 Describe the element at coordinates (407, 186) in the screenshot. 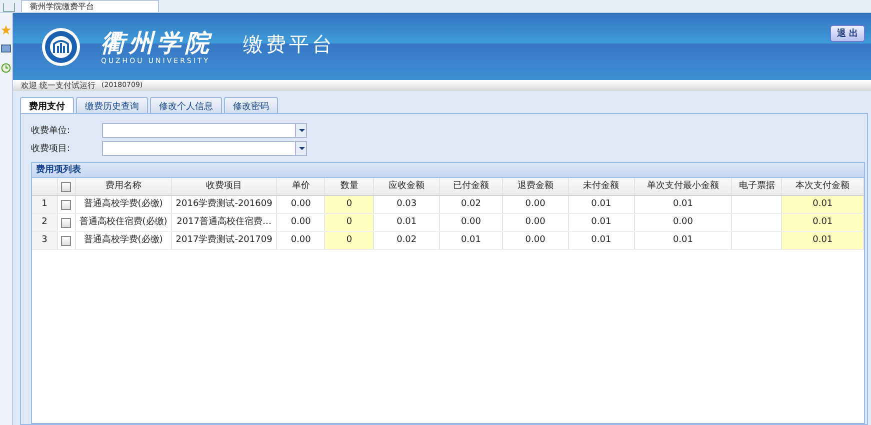

I see `column-header: 应收金额` at that location.